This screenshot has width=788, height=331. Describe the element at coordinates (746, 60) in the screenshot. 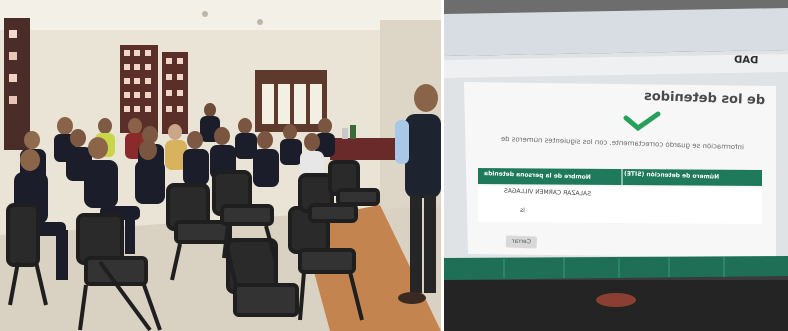

I see `site-brand-text: DAD` at that location.